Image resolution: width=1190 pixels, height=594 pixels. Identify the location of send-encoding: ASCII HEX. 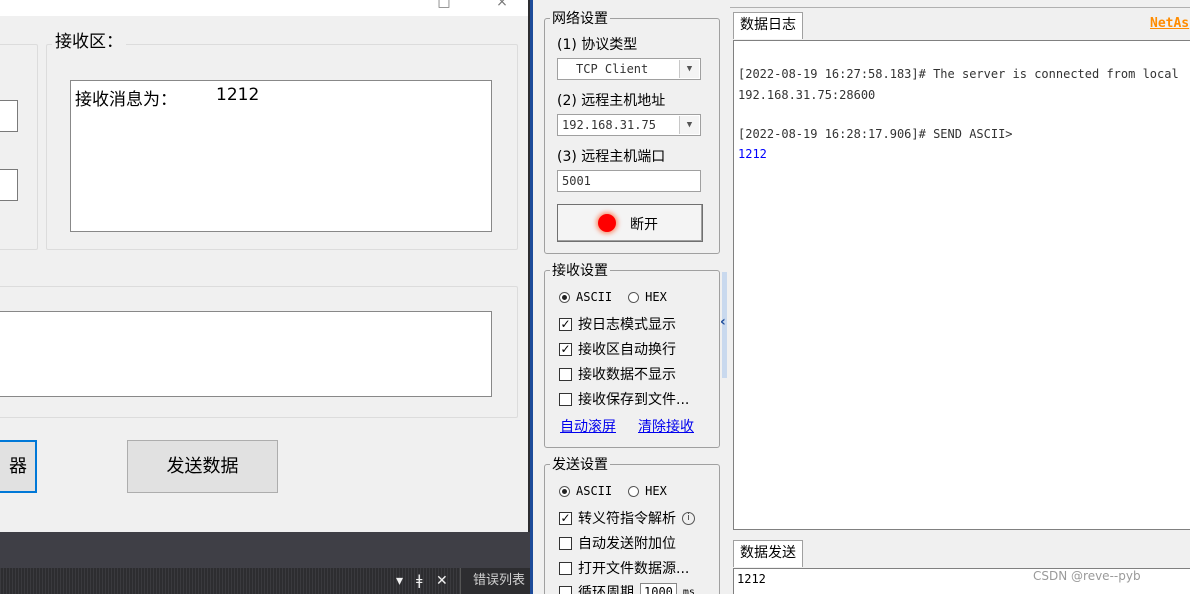
(613, 491).